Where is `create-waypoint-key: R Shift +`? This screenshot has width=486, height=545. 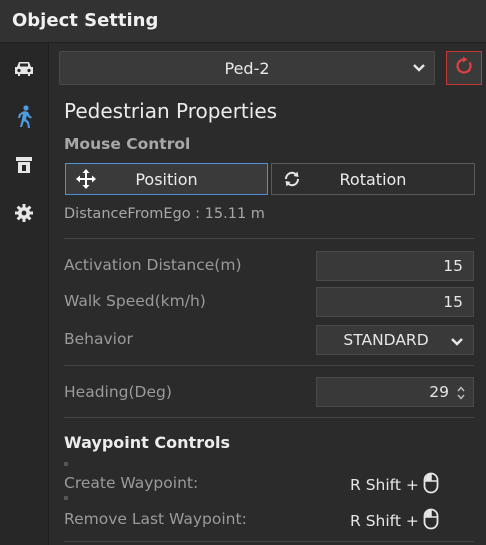
create-waypoint-key: R Shift + is located at coordinates (384, 485).